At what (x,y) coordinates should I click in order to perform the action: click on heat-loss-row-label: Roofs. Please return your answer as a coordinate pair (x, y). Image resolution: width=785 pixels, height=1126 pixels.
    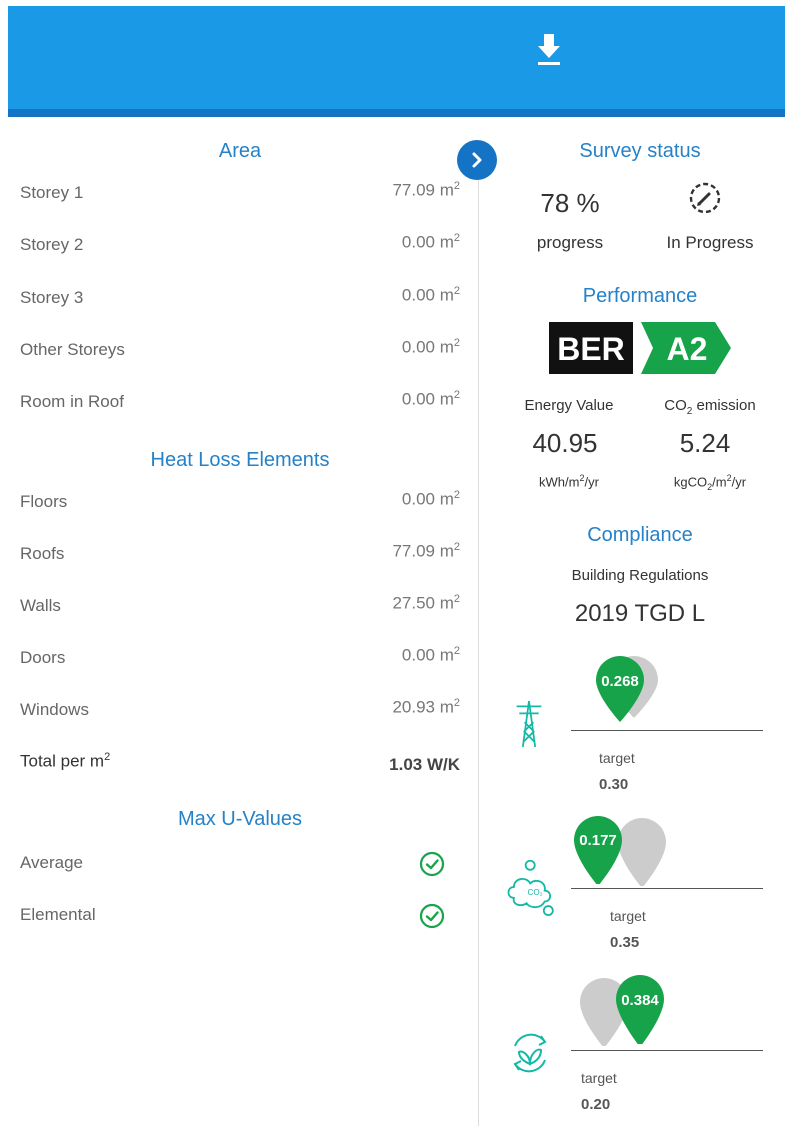
    Looking at the image, I should click on (42, 553).